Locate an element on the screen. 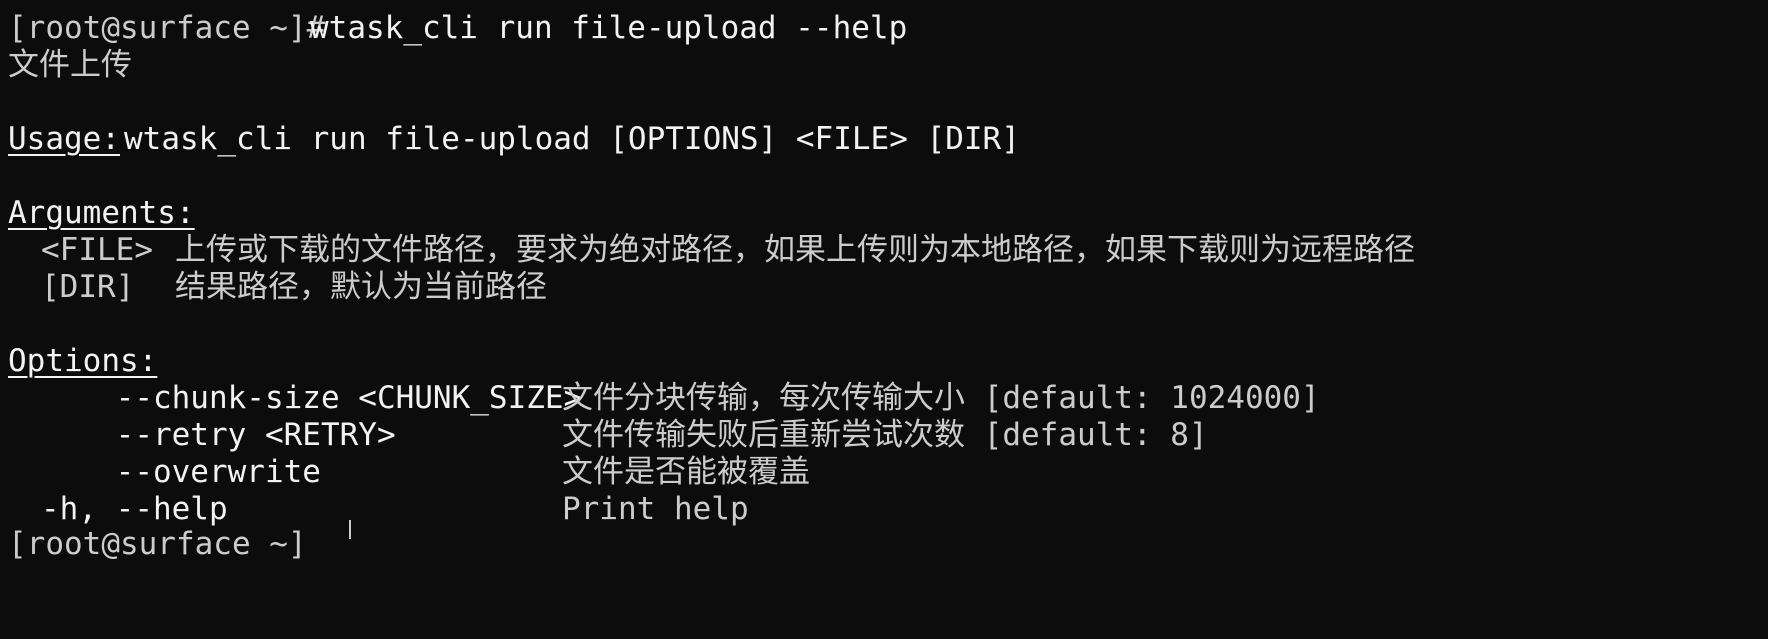 This screenshot has width=1768, height=639. argument-name: <FILE> is located at coordinates (97, 250).